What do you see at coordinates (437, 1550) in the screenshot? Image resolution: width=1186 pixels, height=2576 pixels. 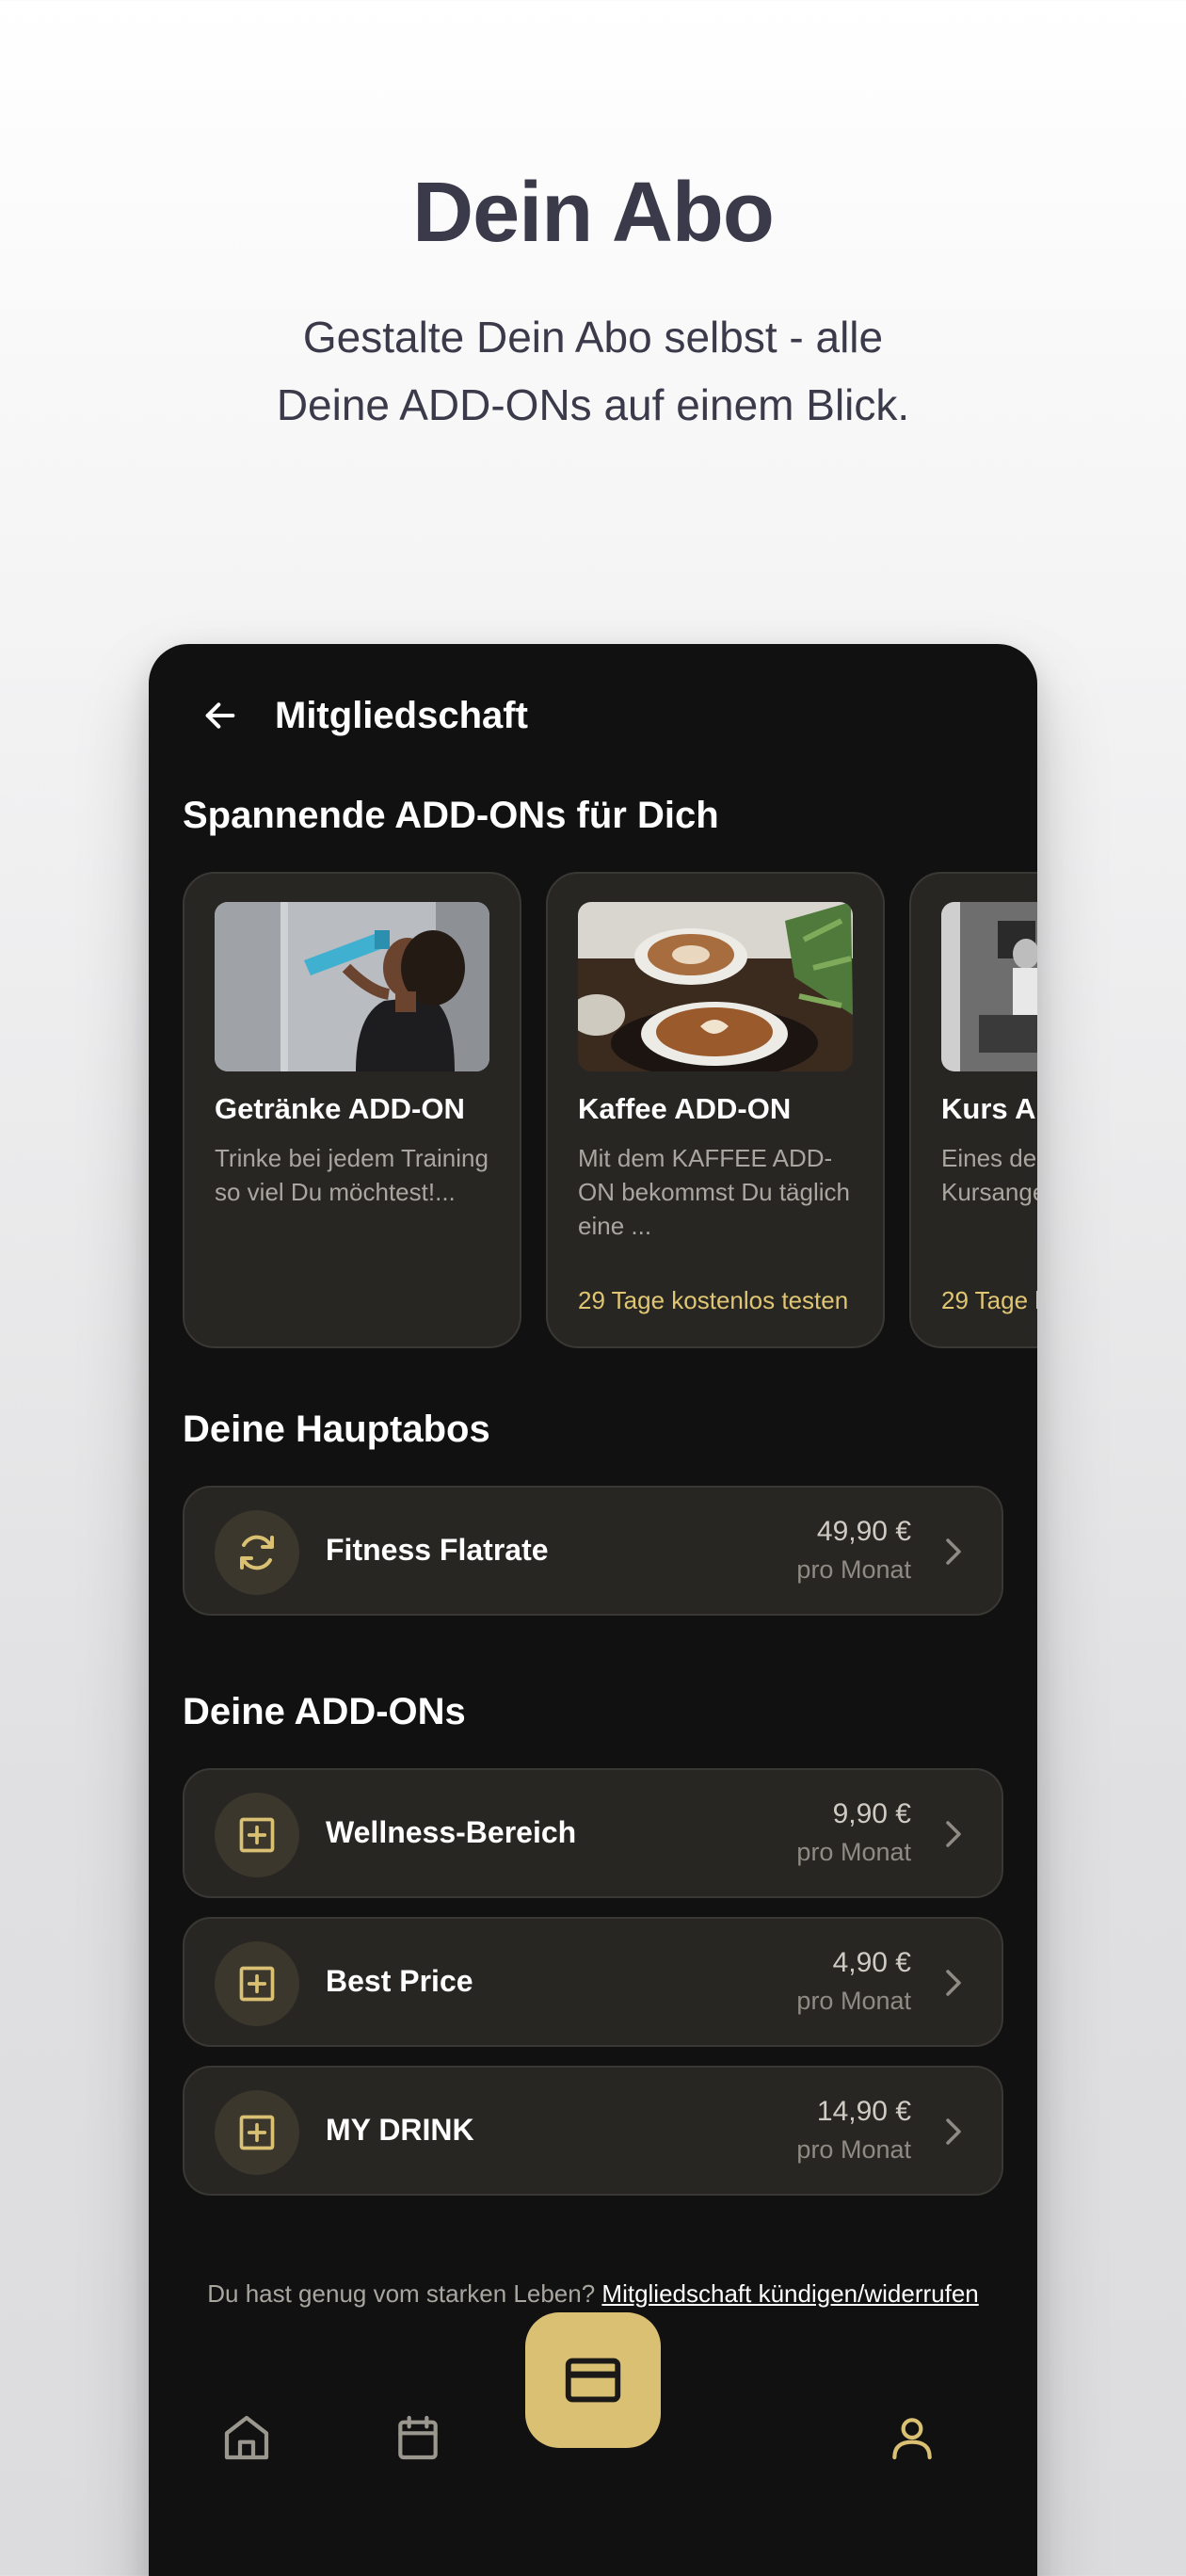 I see `row-label: Fitness Flatrate` at bounding box center [437, 1550].